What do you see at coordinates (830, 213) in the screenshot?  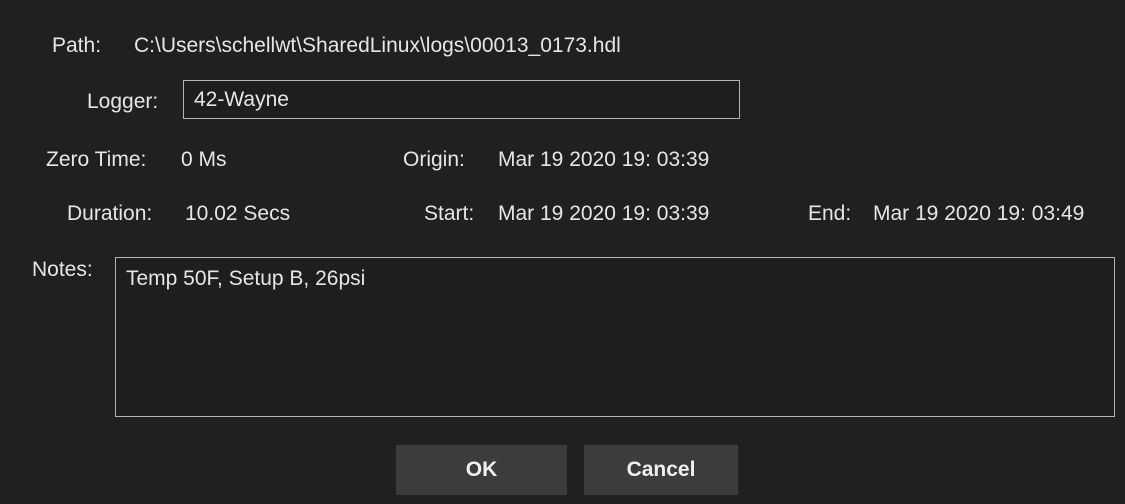 I see `end-label: End:` at bounding box center [830, 213].